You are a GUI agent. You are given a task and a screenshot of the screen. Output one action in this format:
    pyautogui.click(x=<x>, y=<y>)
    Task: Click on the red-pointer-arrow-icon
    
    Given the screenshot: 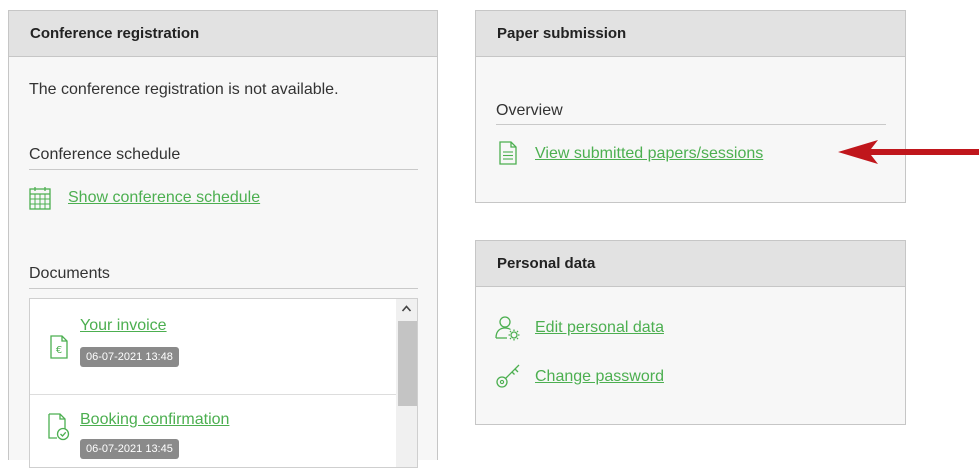 What is the action you would take?
    pyautogui.click(x=908, y=152)
    